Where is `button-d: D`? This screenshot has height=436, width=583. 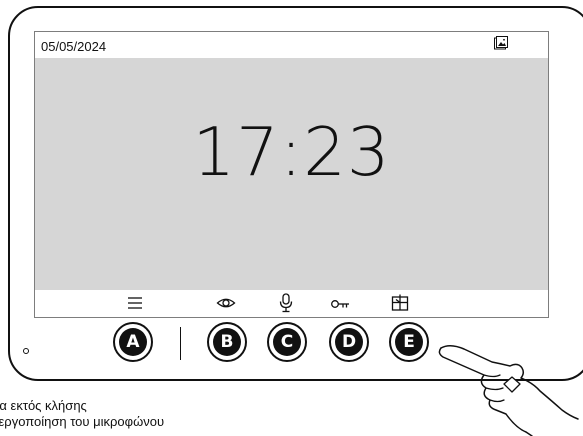
button-d: D is located at coordinates (349, 342).